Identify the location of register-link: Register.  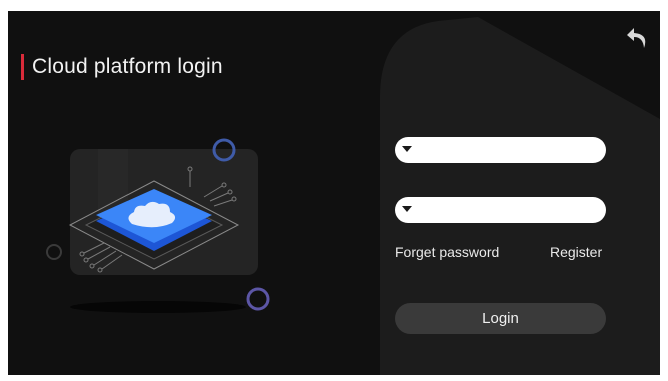
(576, 252).